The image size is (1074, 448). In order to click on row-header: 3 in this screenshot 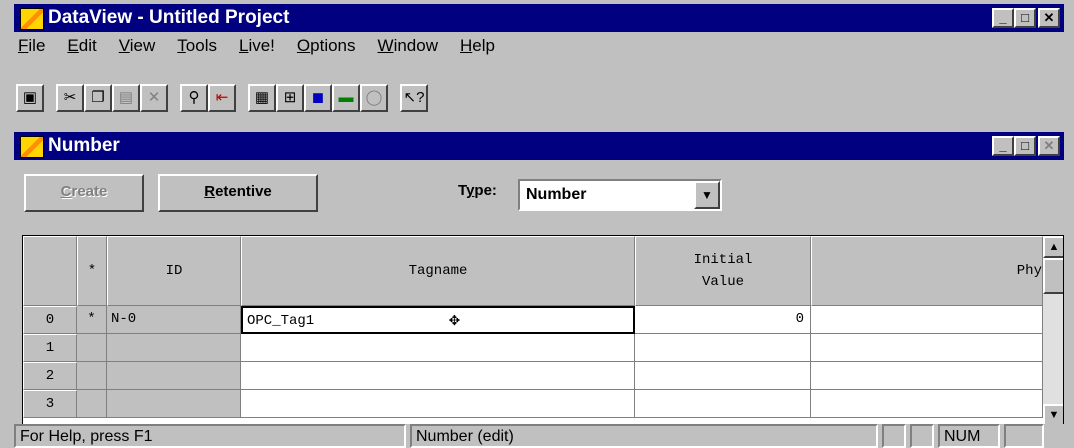, I will do `click(50, 404)`.